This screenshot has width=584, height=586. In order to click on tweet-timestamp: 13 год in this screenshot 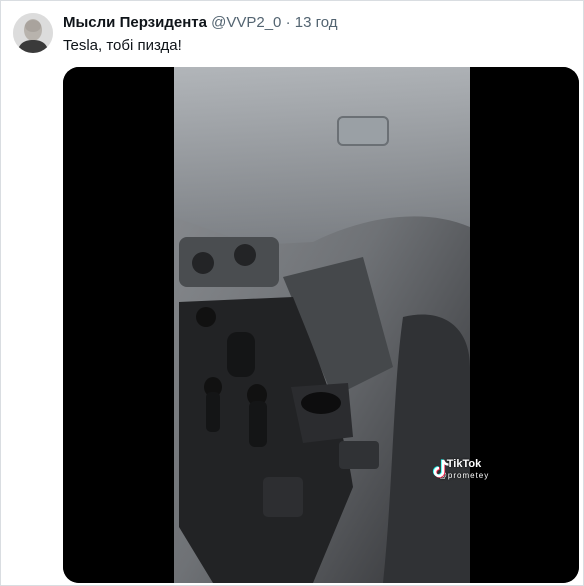, I will do `click(316, 22)`.